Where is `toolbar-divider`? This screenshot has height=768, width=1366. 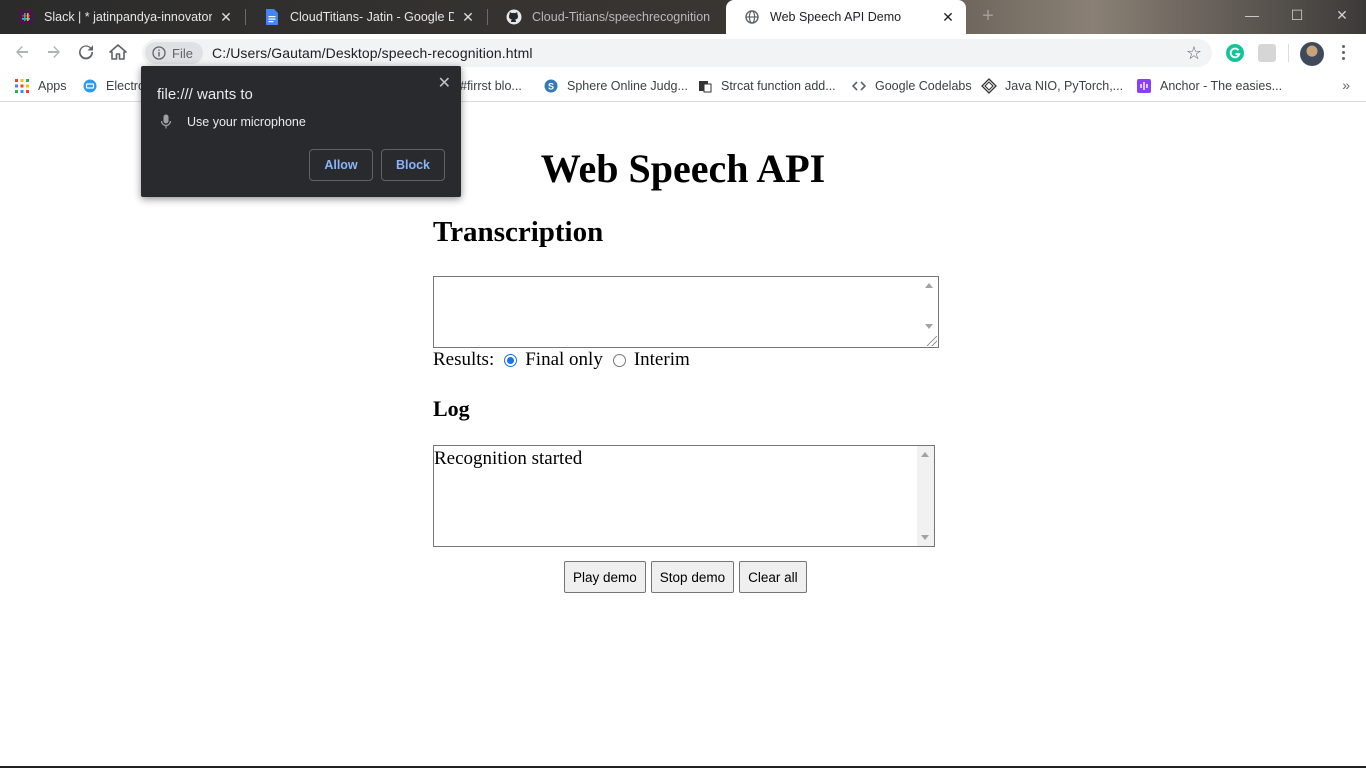
toolbar-divider is located at coordinates (1288, 53).